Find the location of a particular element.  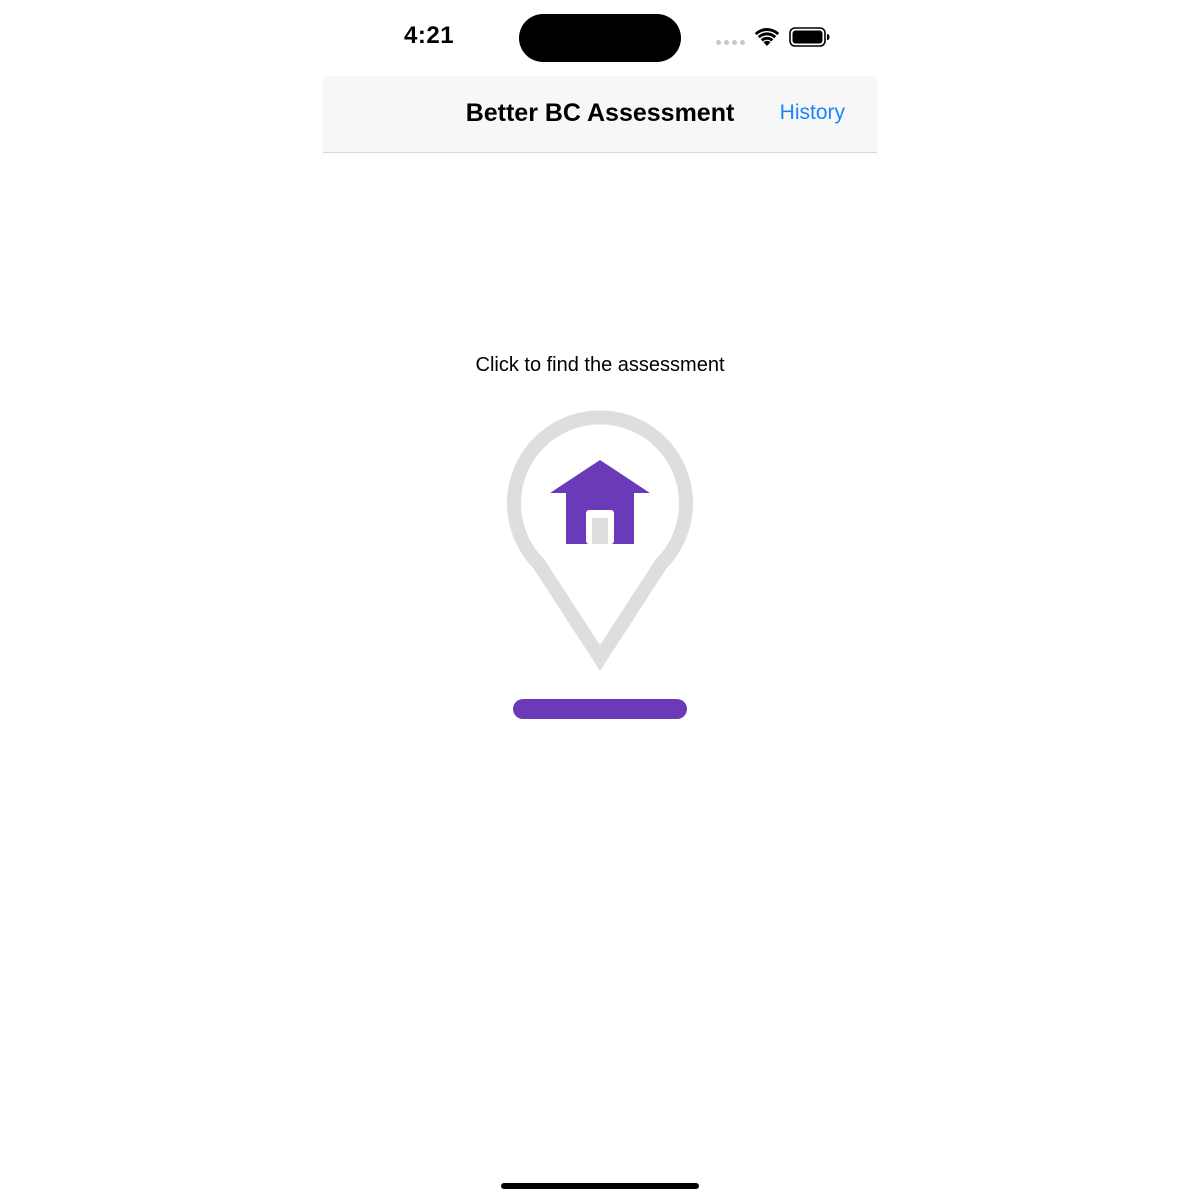

status-time: 4:21 is located at coordinates (429, 35).